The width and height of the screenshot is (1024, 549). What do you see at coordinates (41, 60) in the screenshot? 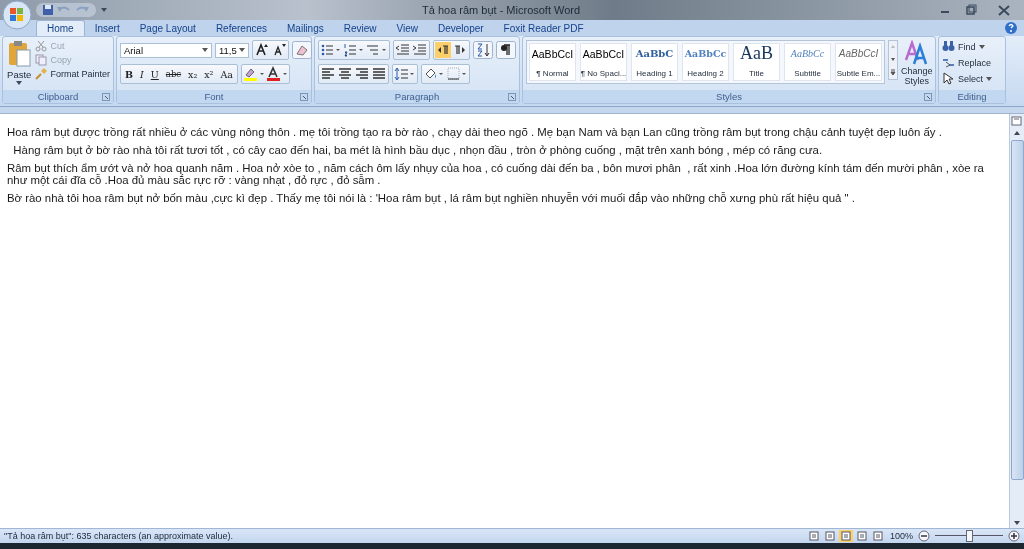
I see `copy-icon` at bounding box center [41, 60].